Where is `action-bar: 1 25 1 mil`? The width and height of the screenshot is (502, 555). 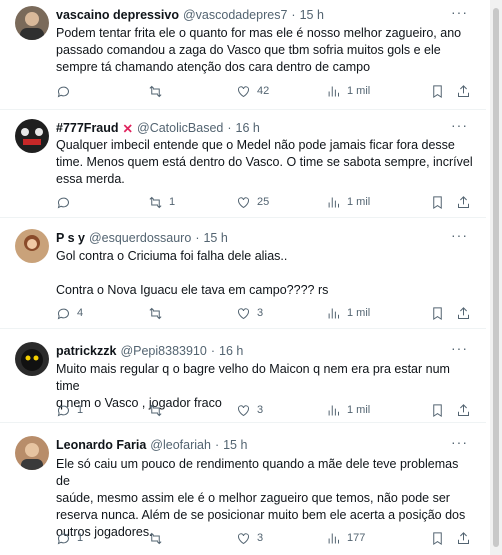 action-bar: 1 25 1 mil is located at coordinates (265, 202).